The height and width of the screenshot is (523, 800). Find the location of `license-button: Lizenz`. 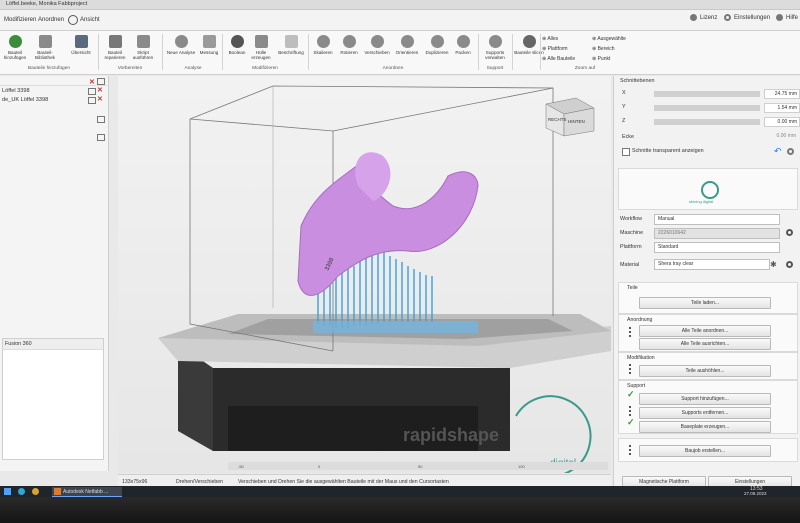

license-button: Lizenz is located at coordinates (703, 17).